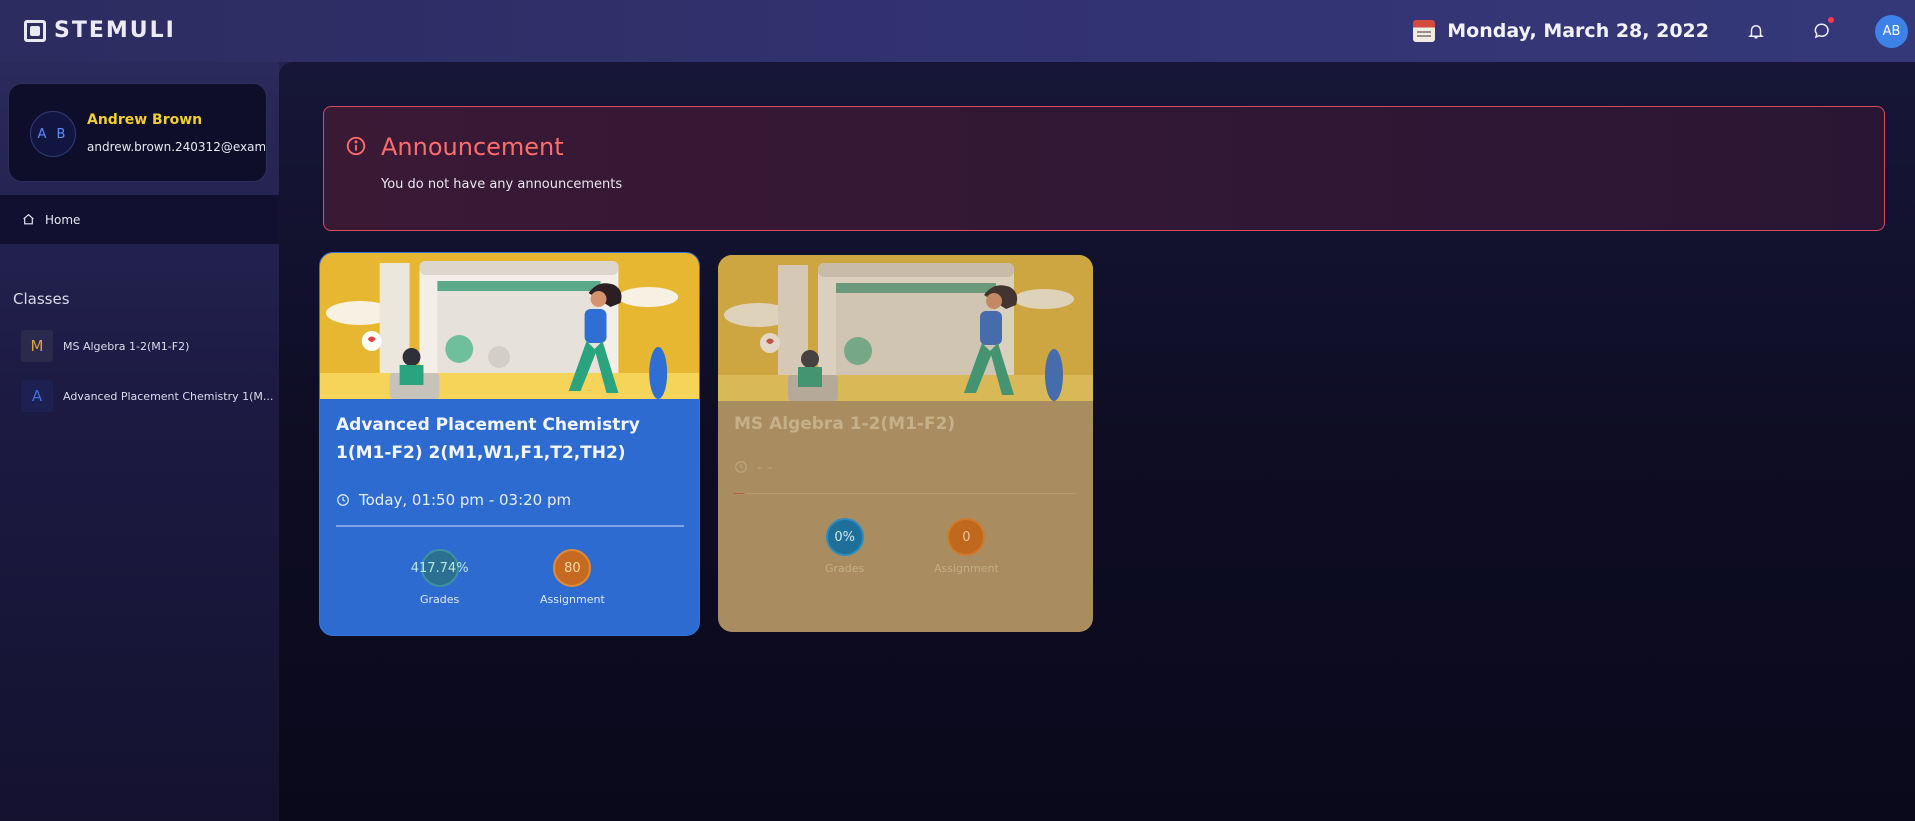  I want to click on sidebar-item-algebra: M MS Algebra 1-2(M1-F2), so click(105, 346).